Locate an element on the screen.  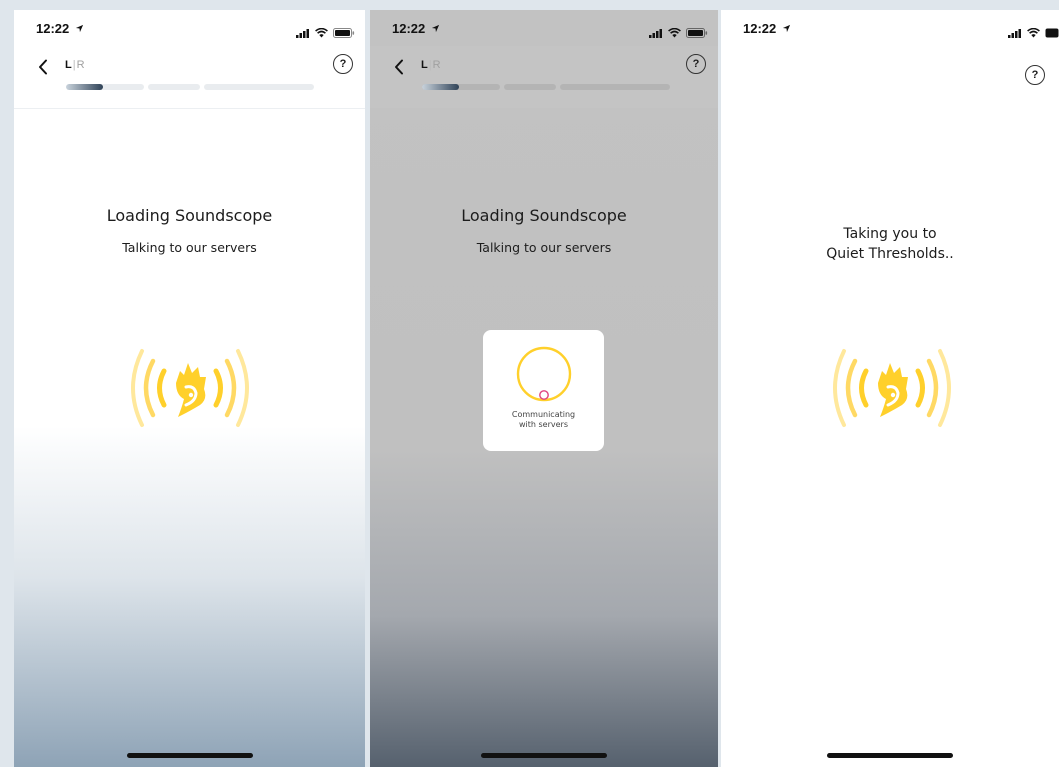
redirect-message: Taking you to Quiet Thresholds.. is located at coordinates (890, 244).